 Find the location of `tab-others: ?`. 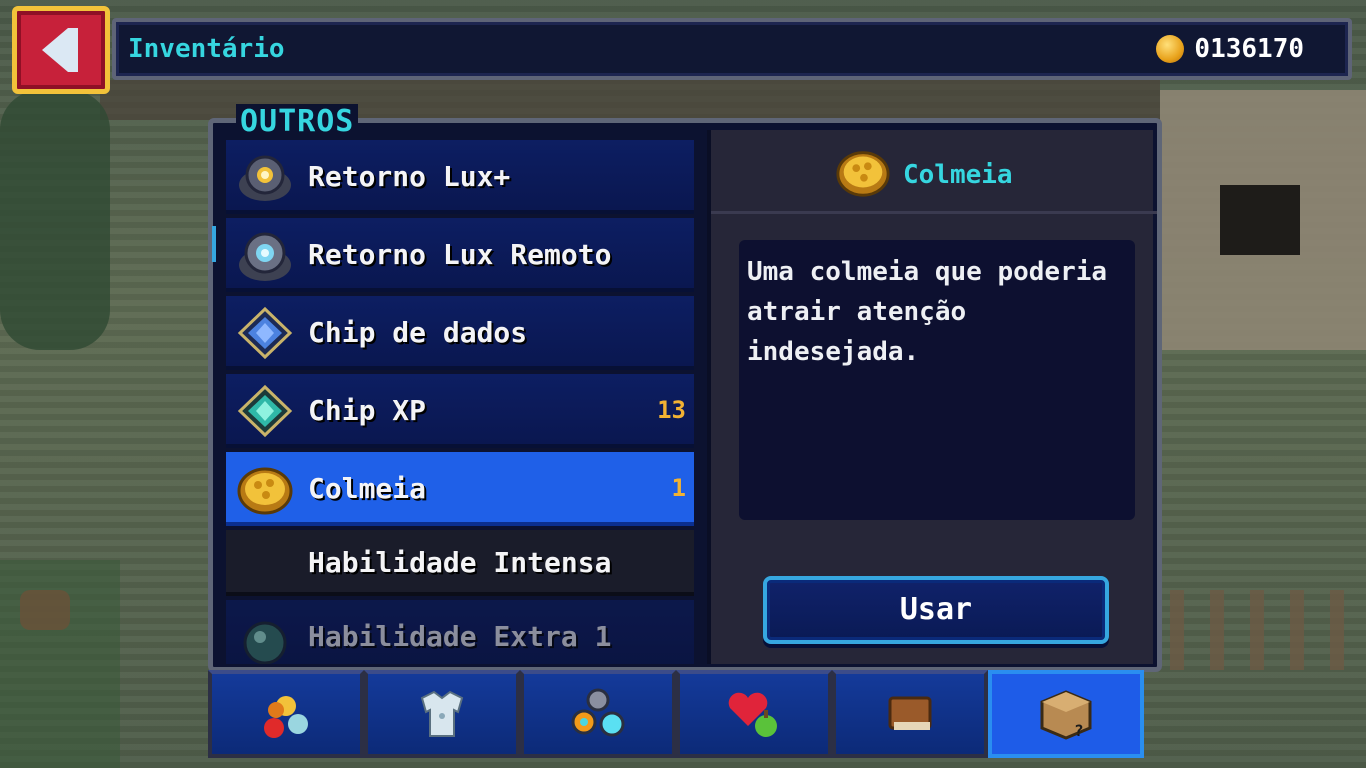

tab-others: ? is located at coordinates (1066, 714).